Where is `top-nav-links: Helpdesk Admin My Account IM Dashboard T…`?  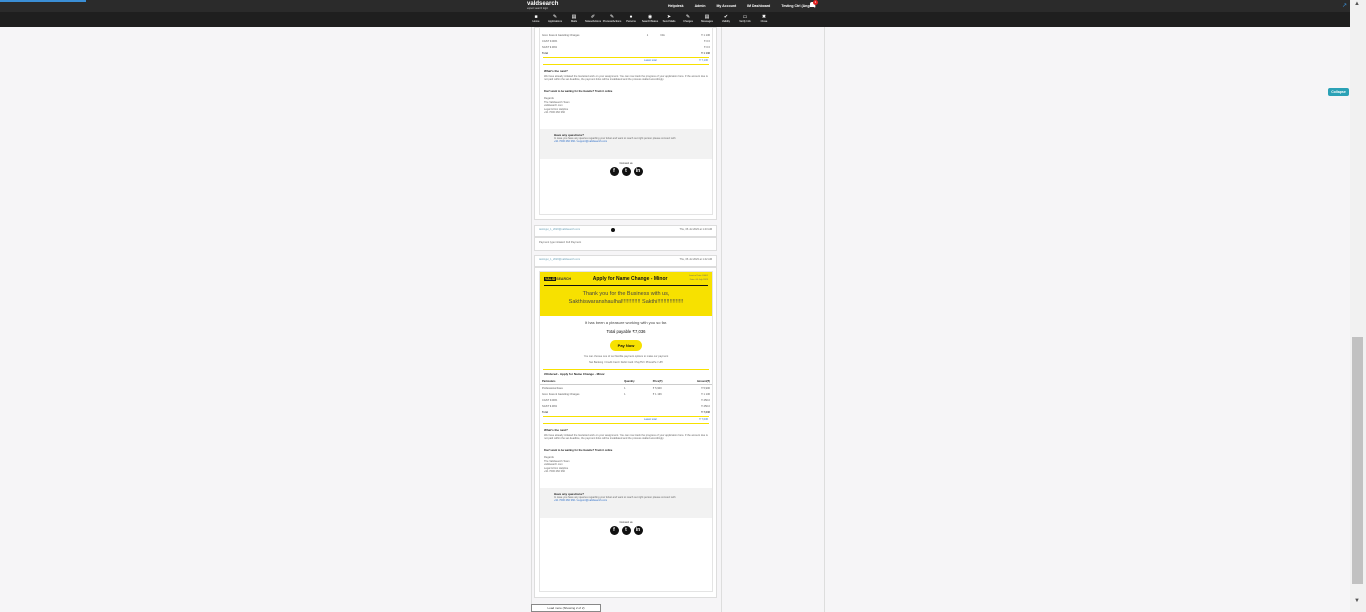
top-nav-links: Helpdesk Admin My Account IM Dashboard T… is located at coordinates (742, 6).